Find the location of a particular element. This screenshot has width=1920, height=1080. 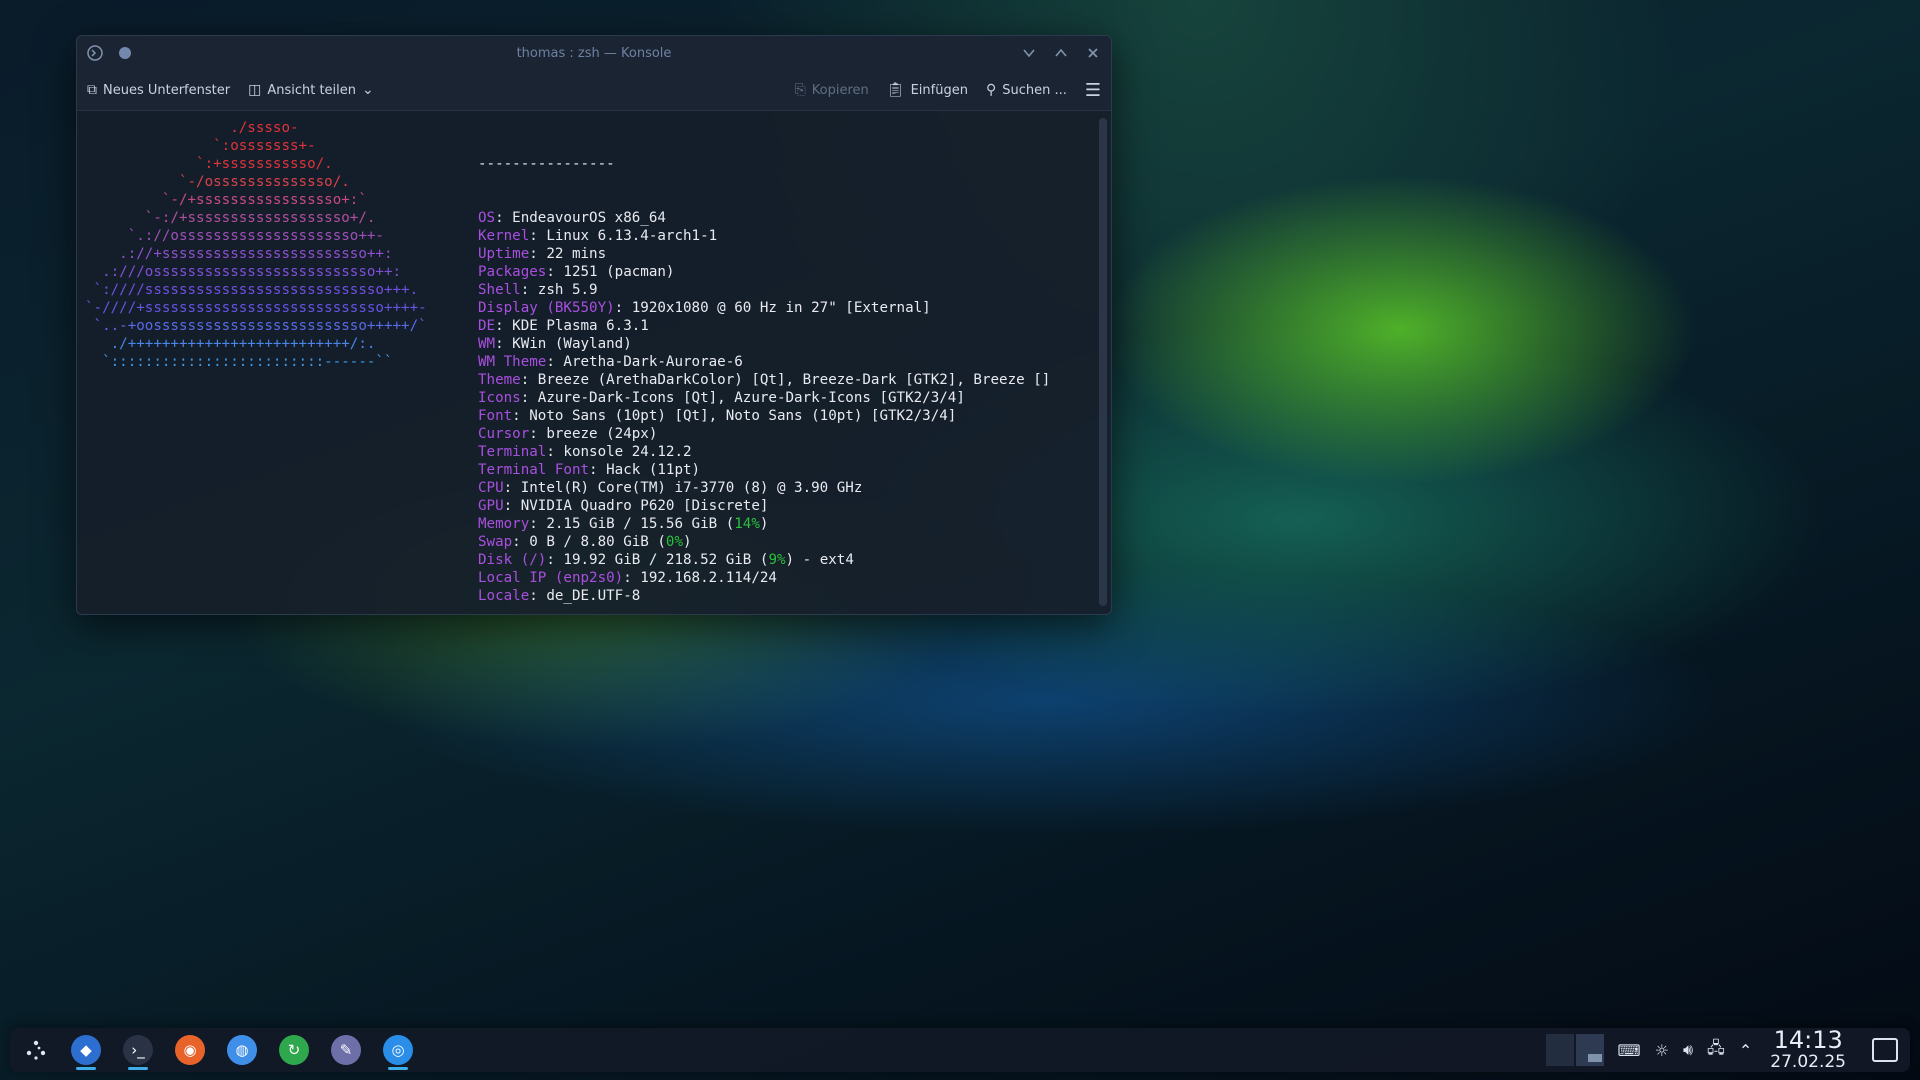

hamburger-menu-icon: ☰ is located at coordinates (1092, 90).